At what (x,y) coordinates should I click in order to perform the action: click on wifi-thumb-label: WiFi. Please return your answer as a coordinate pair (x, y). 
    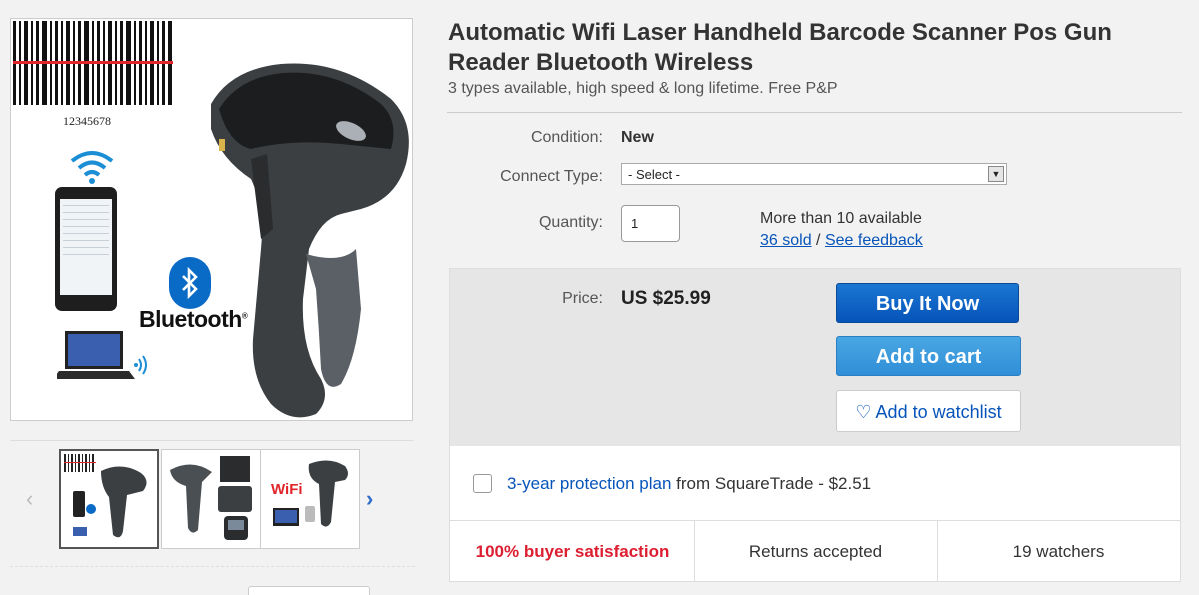
    Looking at the image, I should click on (287, 489).